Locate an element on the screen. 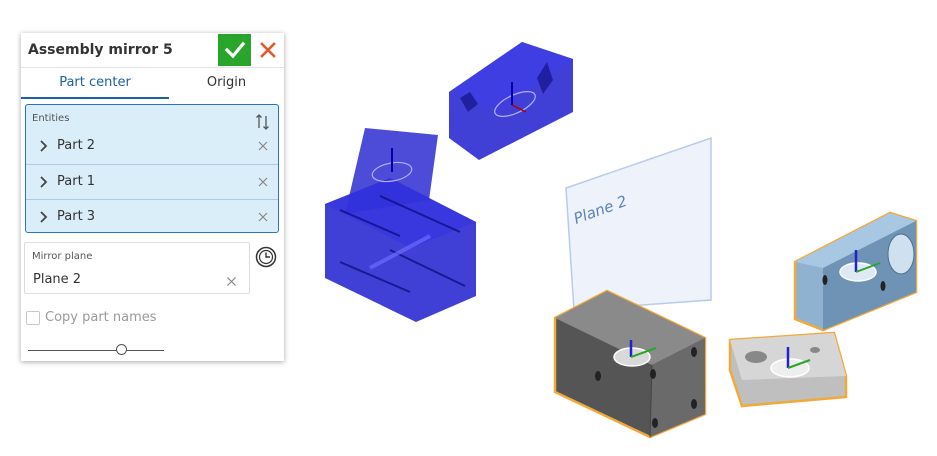 This screenshot has width=937, height=456. mirror-plane-field: Mirror plane Plane 2 is located at coordinates (137, 268).